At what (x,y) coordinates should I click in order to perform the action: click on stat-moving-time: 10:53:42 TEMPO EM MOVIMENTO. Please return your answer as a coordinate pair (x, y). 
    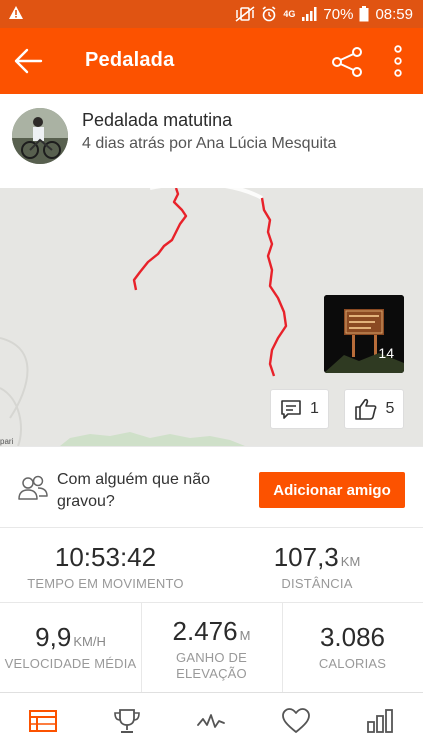
    Looking at the image, I should click on (105, 567).